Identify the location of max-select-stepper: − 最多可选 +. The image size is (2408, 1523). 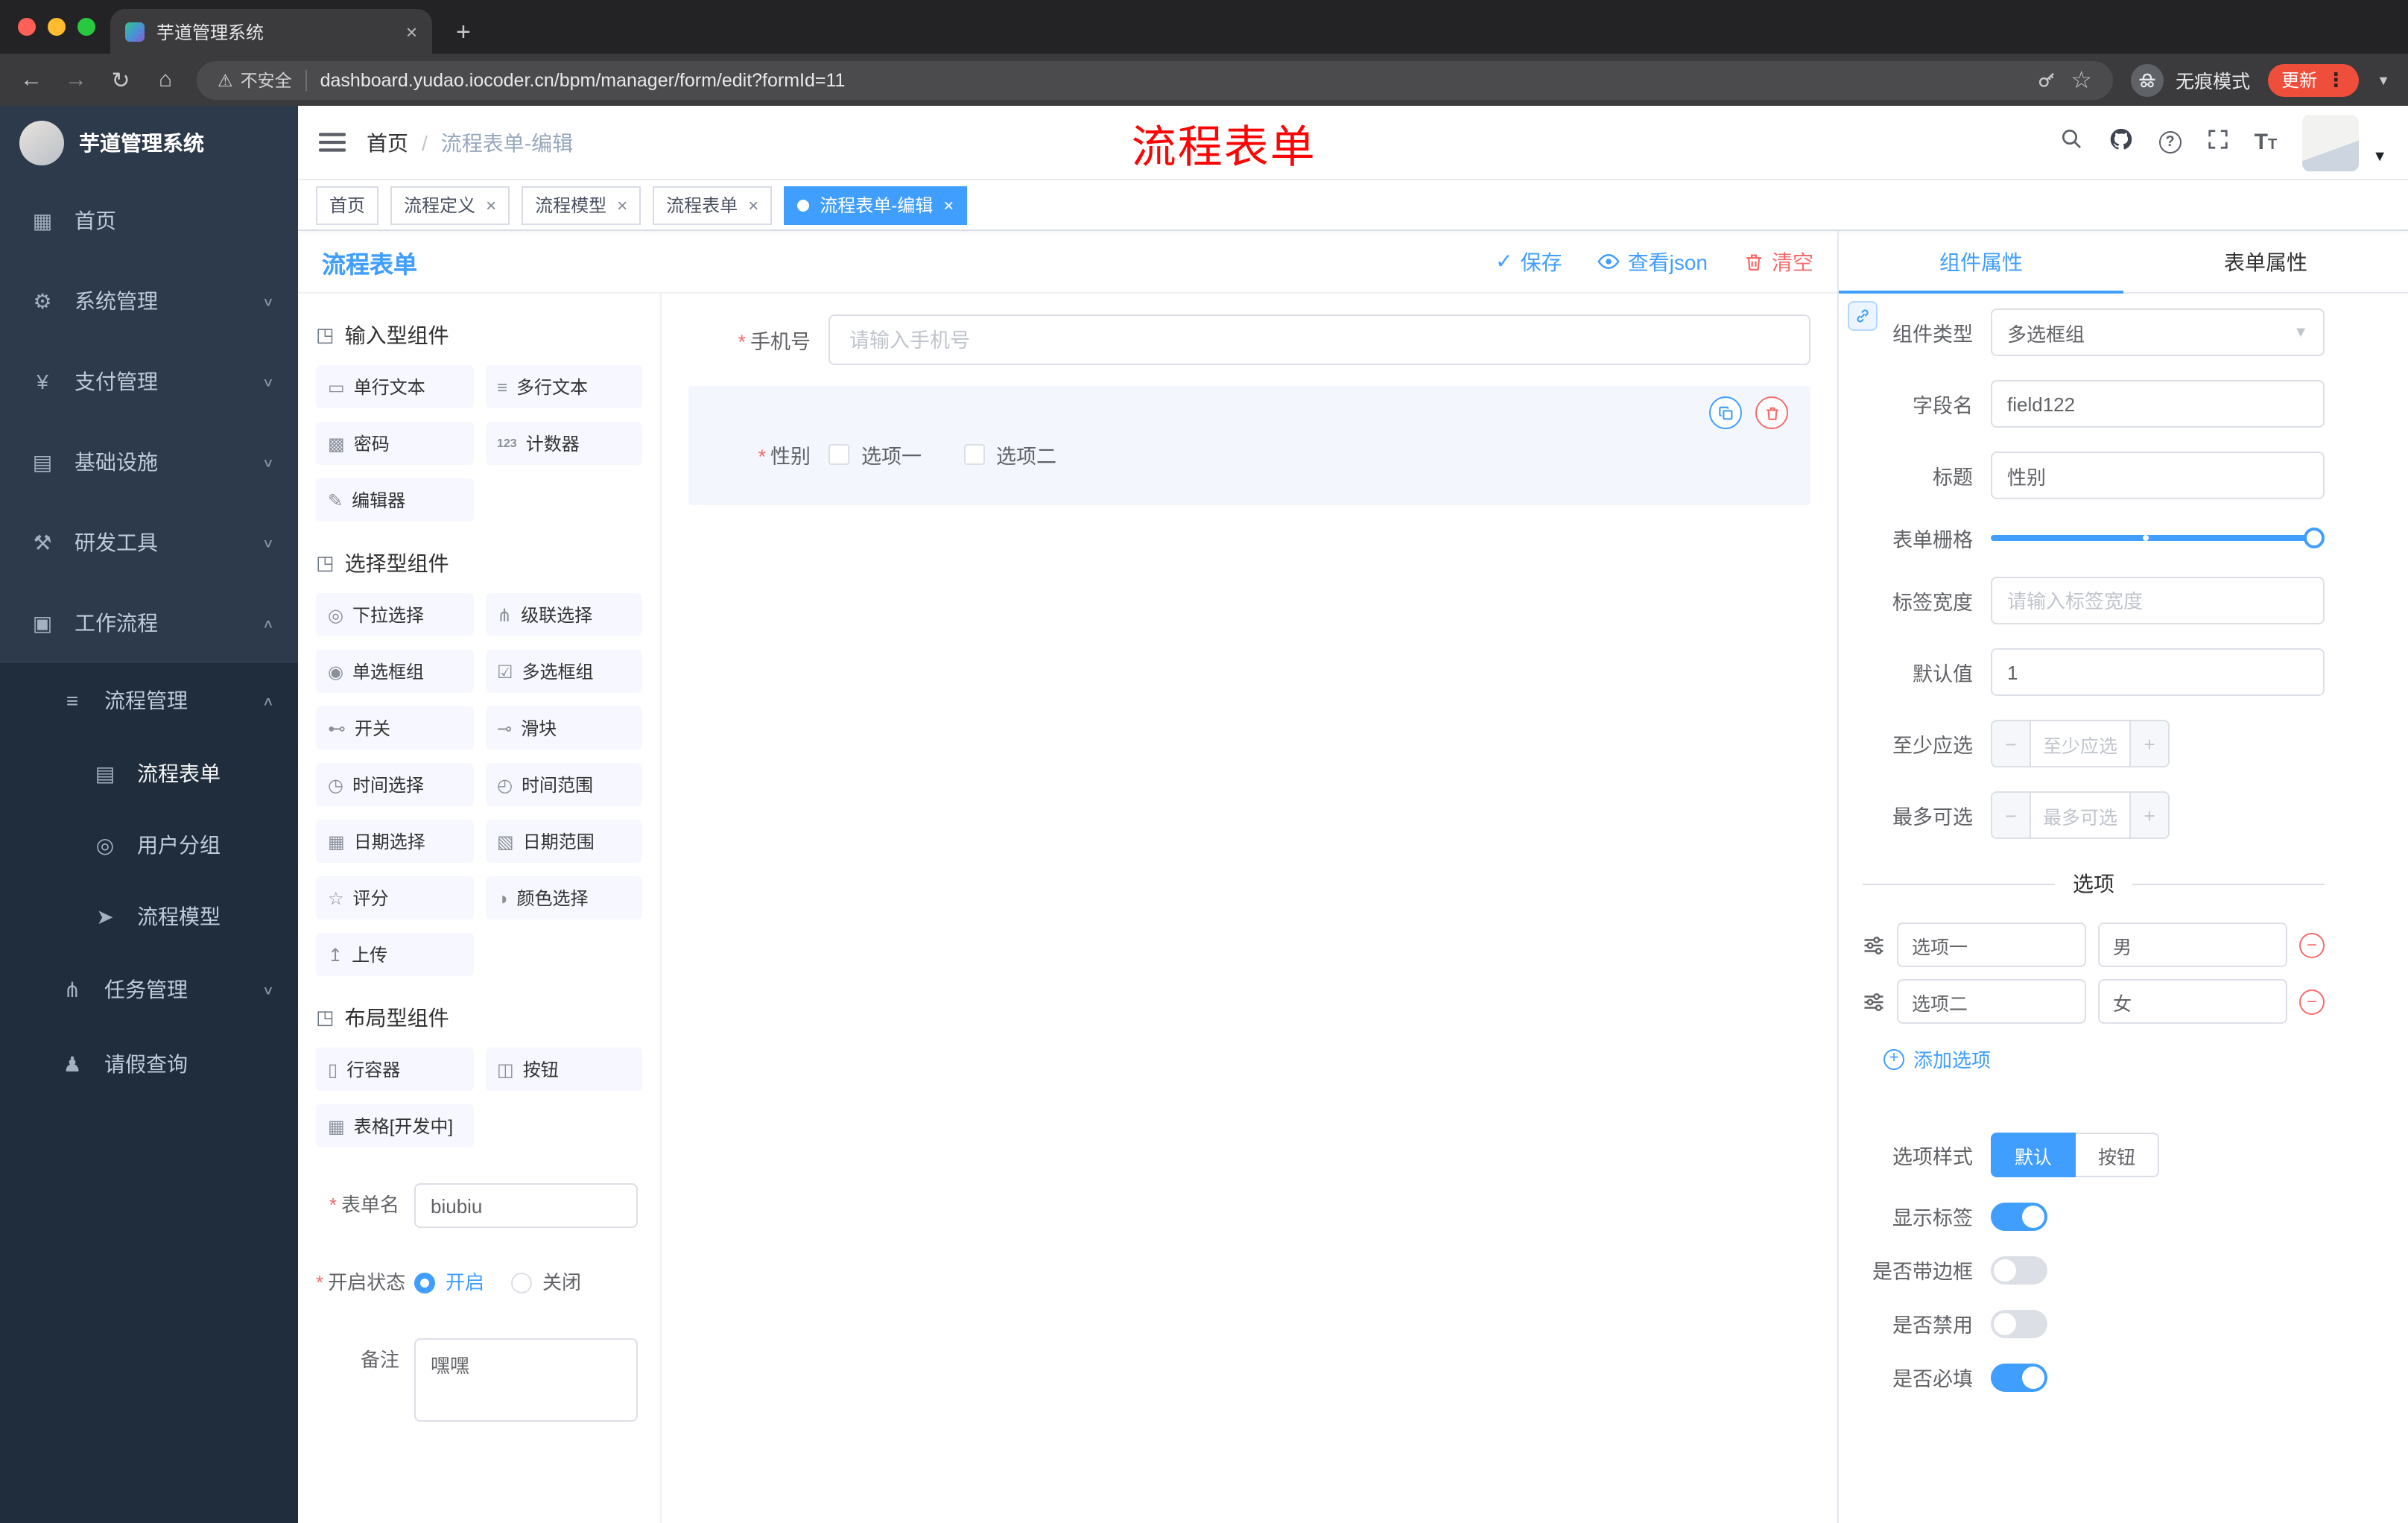
(2080, 815).